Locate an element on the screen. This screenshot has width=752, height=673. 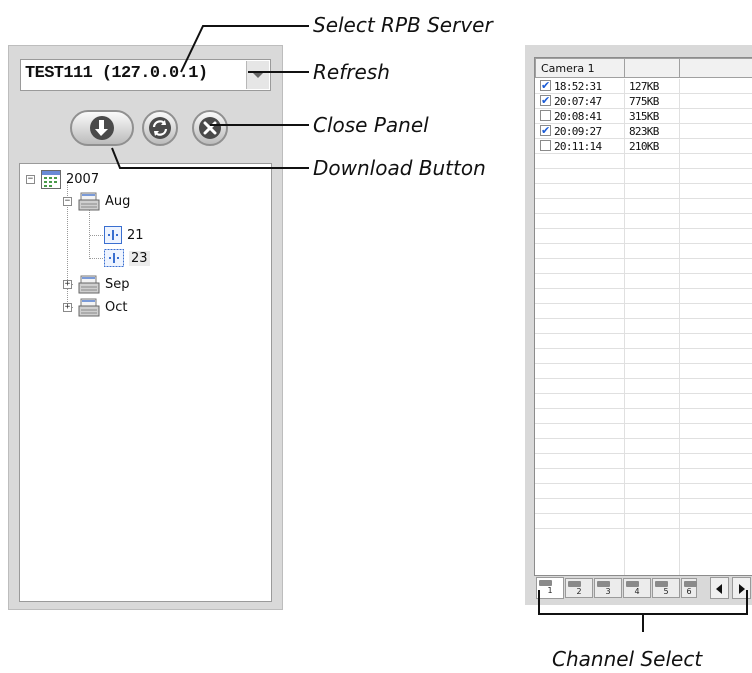
scroll-right-button is located at coordinates (741, 588).